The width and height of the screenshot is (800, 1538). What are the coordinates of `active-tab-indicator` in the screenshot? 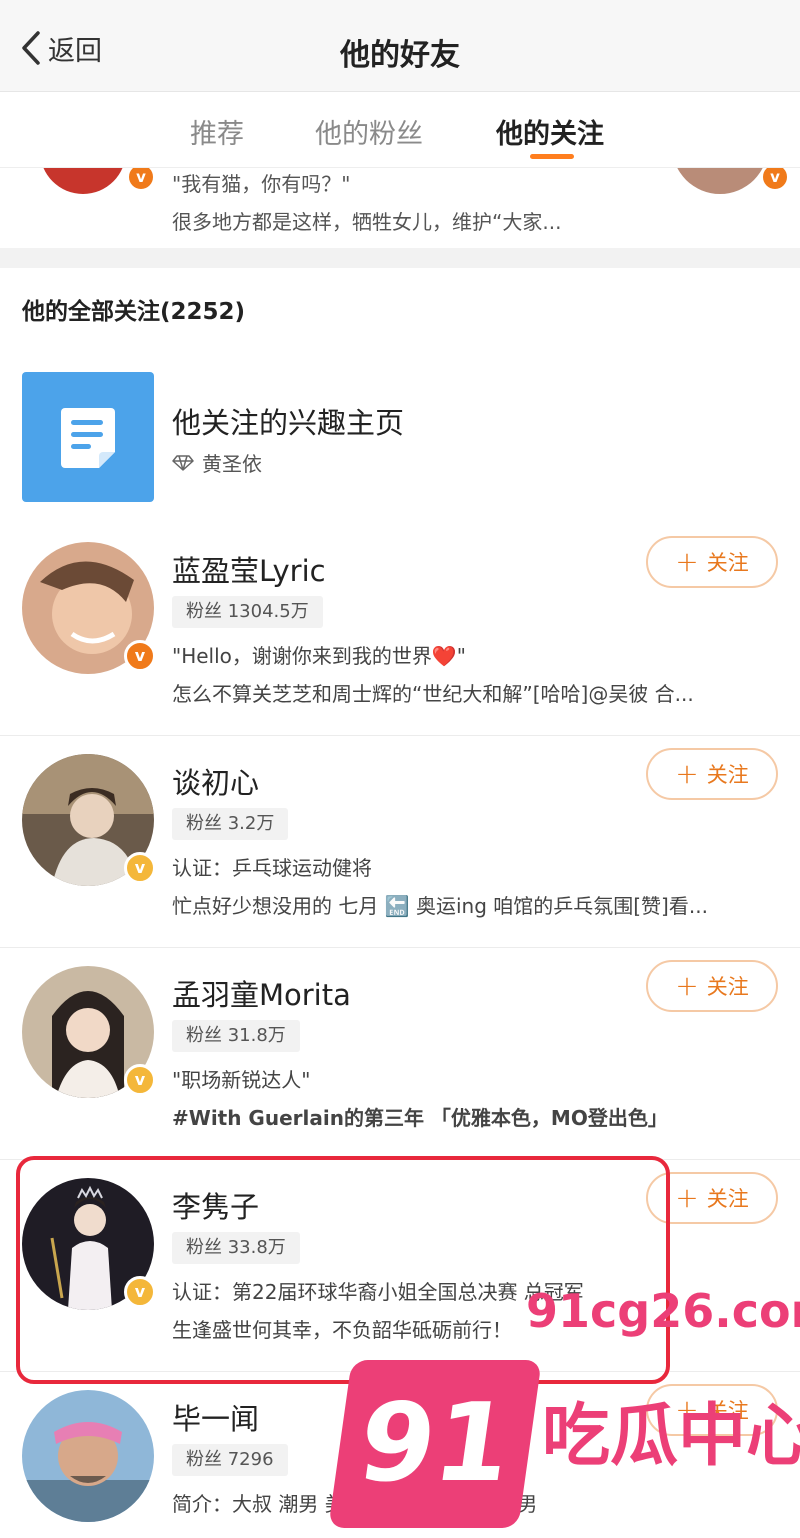 It's located at (552, 156).